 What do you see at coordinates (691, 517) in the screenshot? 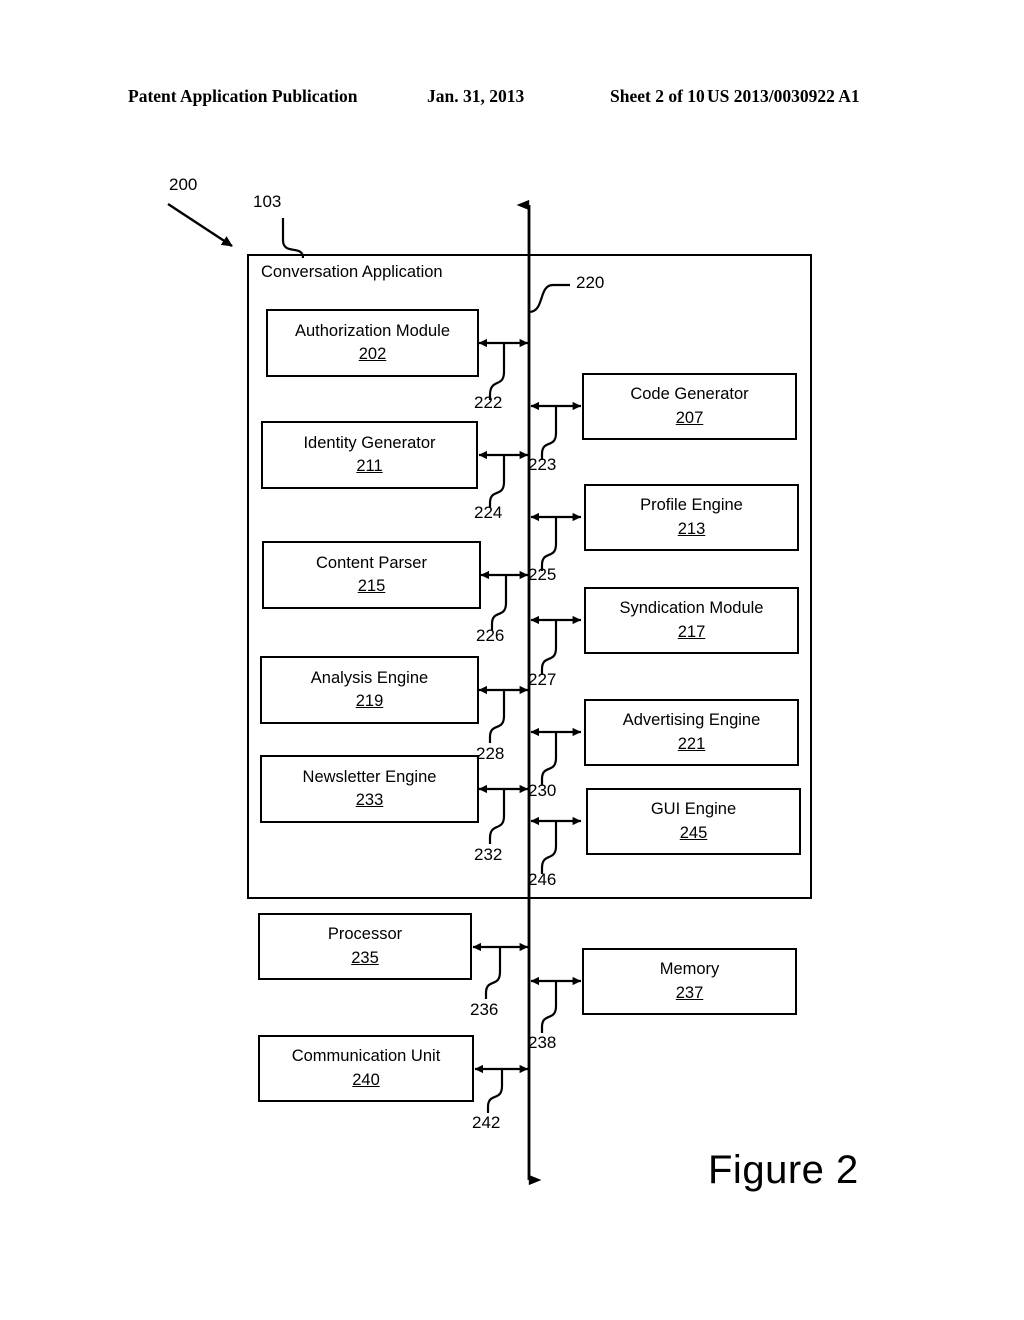
I see `block-profile-engine: Profile Engine 213` at bounding box center [691, 517].